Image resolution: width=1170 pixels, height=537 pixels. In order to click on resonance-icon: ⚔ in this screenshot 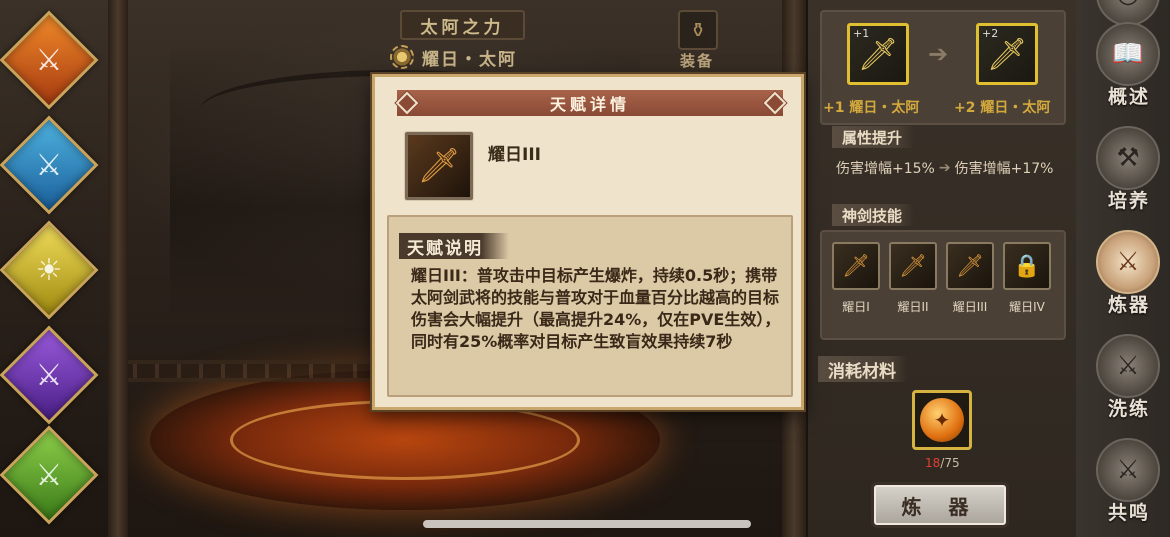, I will do `click(1128, 470)`.